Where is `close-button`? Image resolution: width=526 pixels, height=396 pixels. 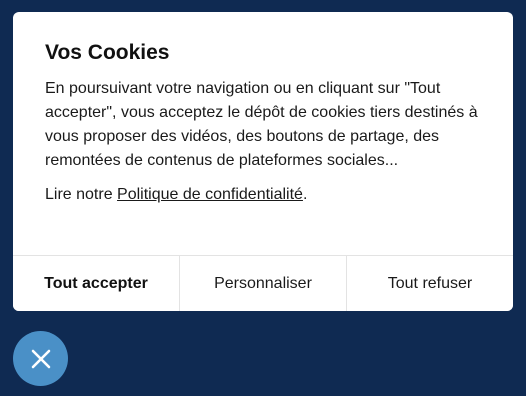 close-button is located at coordinates (40, 358).